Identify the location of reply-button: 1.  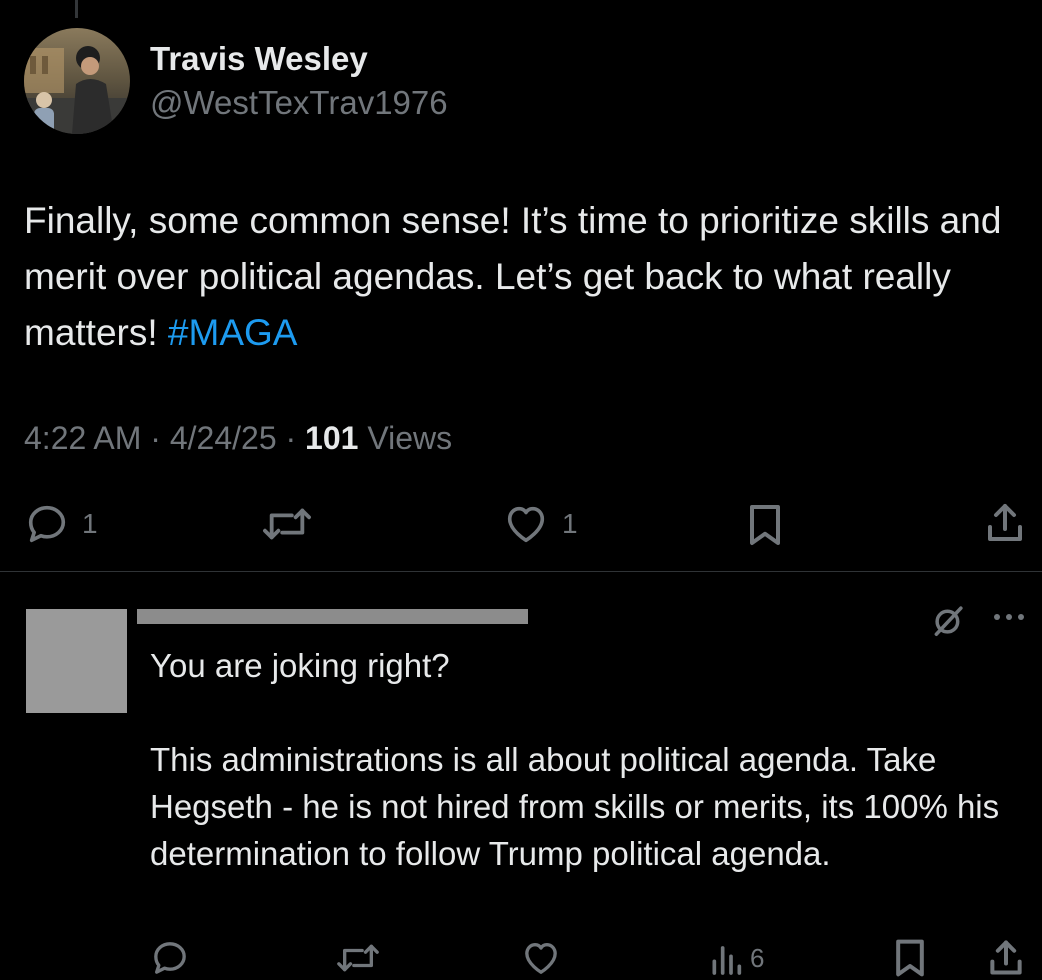
(61, 524).